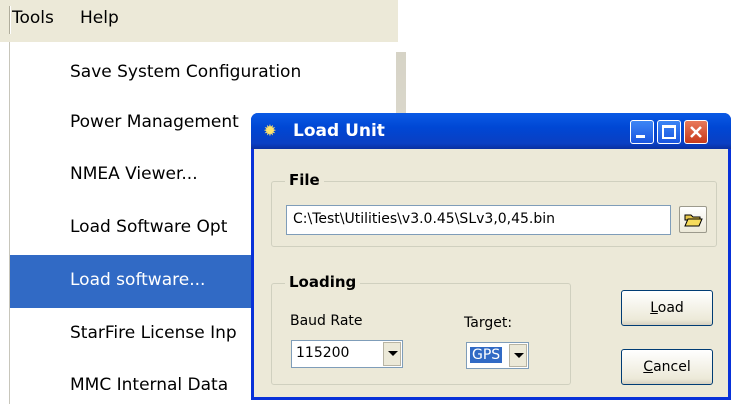  Describe the element at coordinates (478, 220) in the screenshot. I see `file-path-input: C:\Test\Utilities\v3.0.45\SLv3,0,45.bin` at that location.